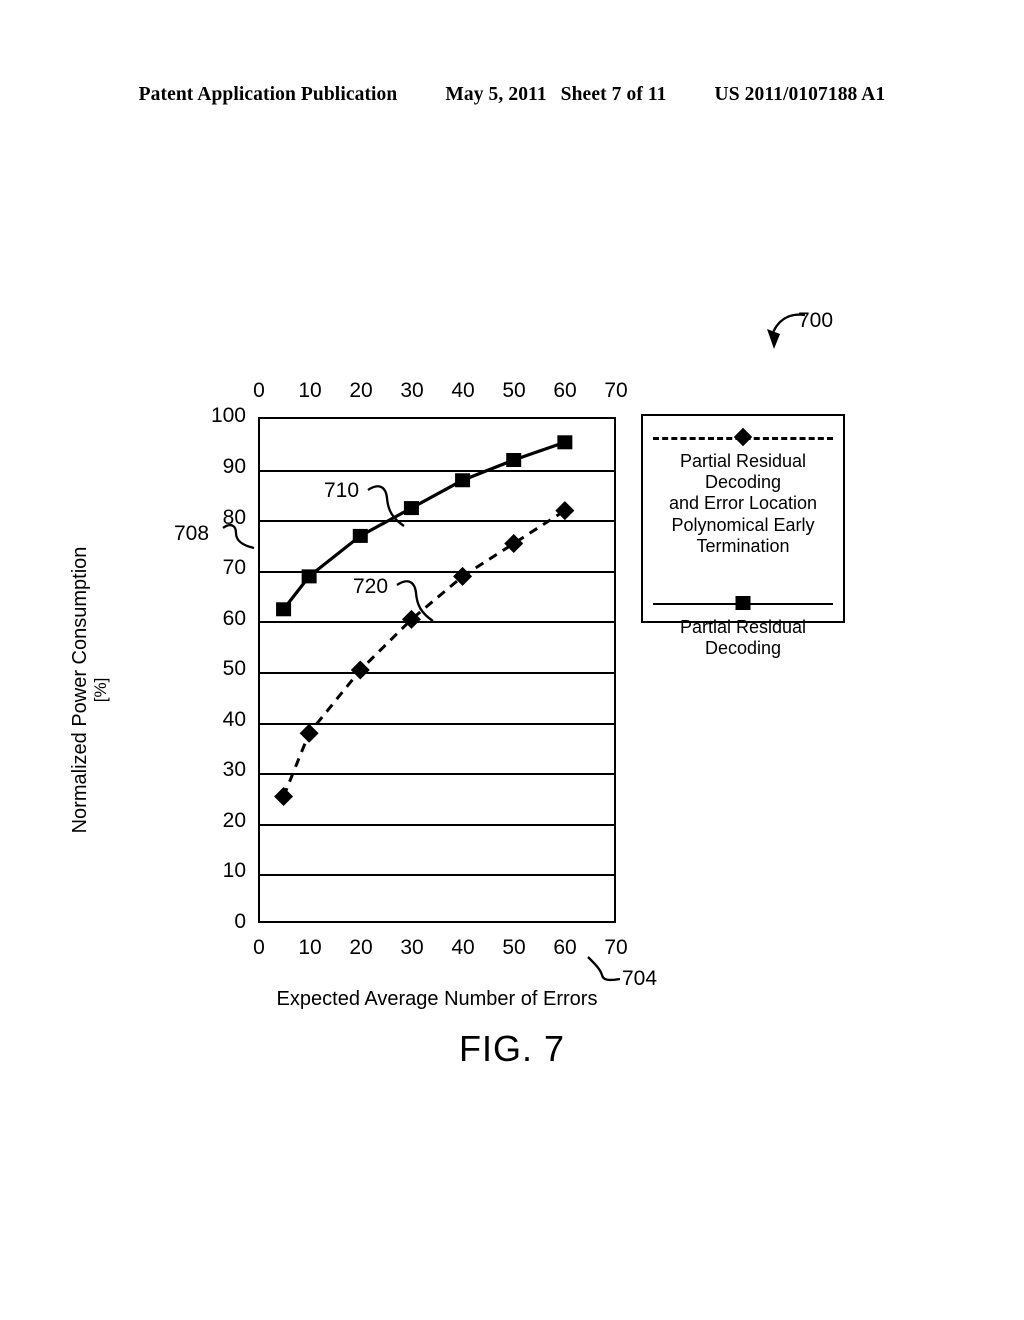 This screenshot has width=1024, height=1320. What do you see at coordinates (234, 466) in the screenshot?
I see `y-tick-90: 90` at bounding box center [234, 466].